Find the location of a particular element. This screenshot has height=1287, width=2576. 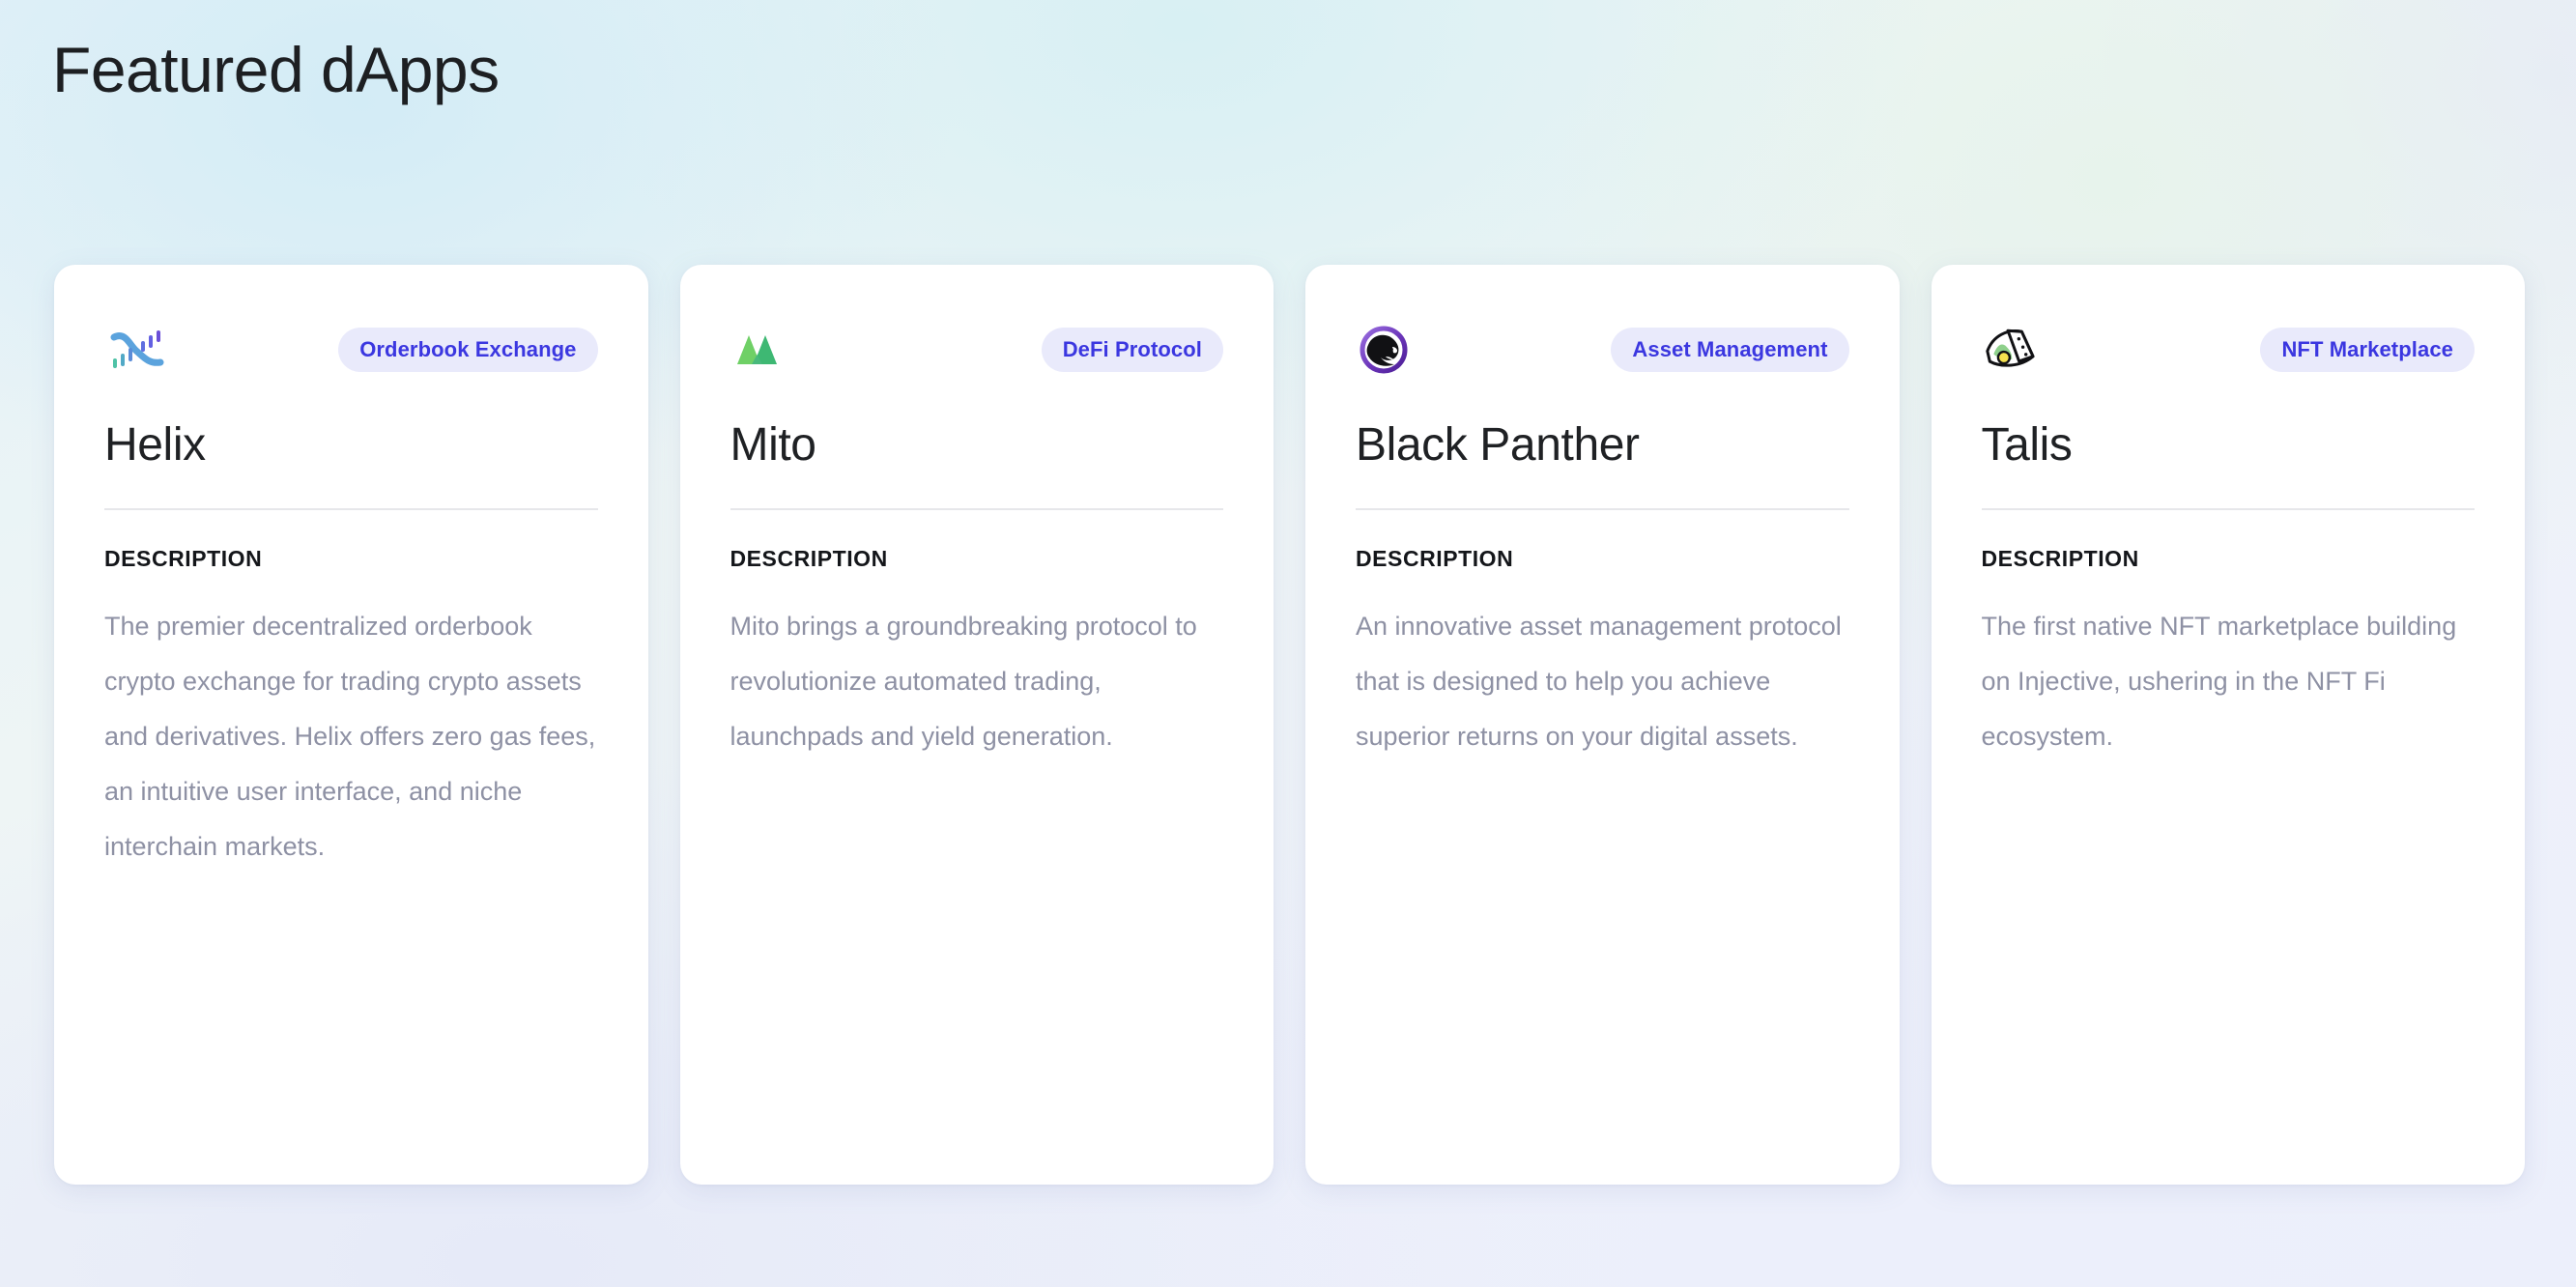

talis-logo-icon is located at coordinates (2014, 350).